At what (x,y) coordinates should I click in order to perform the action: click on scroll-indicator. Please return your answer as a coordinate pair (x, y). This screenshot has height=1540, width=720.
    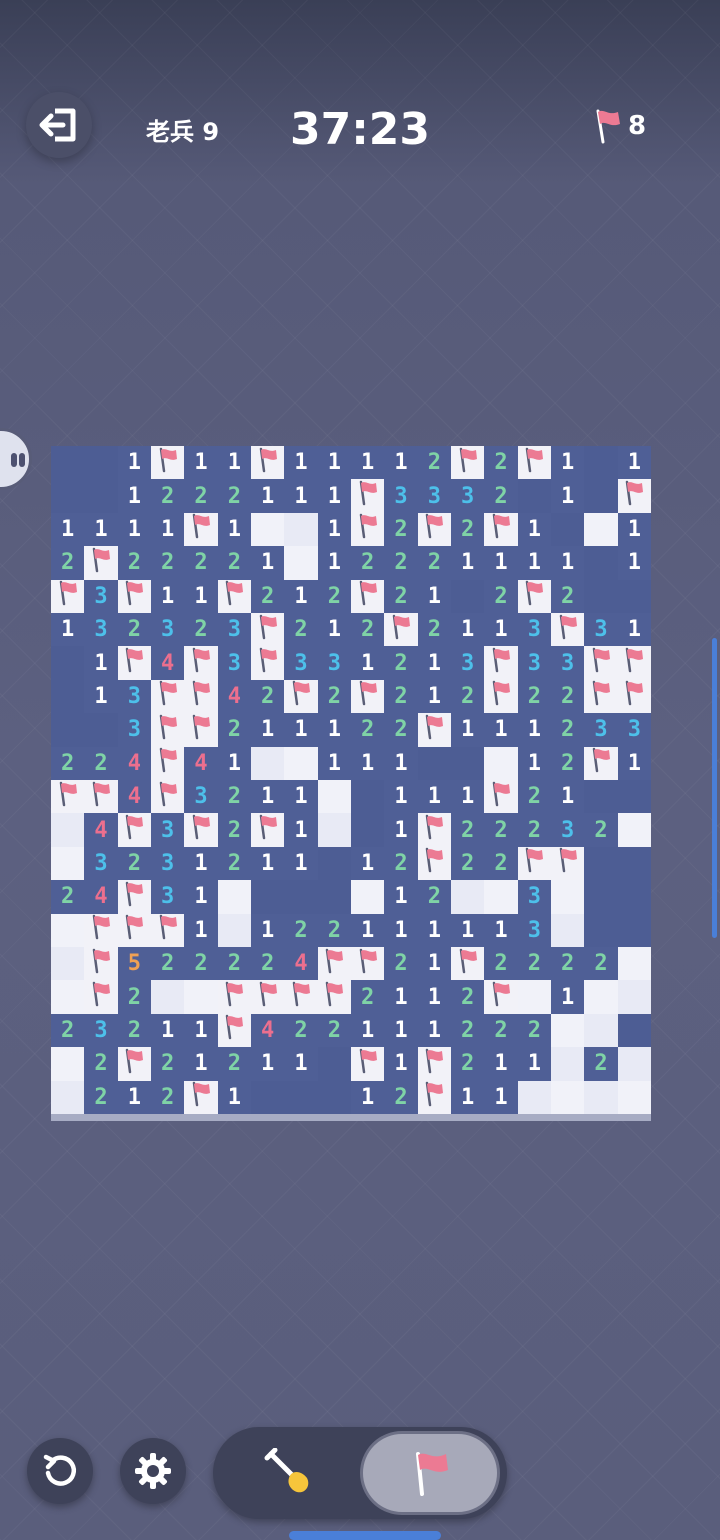
    Looking at the image, I should click on (714, 788).